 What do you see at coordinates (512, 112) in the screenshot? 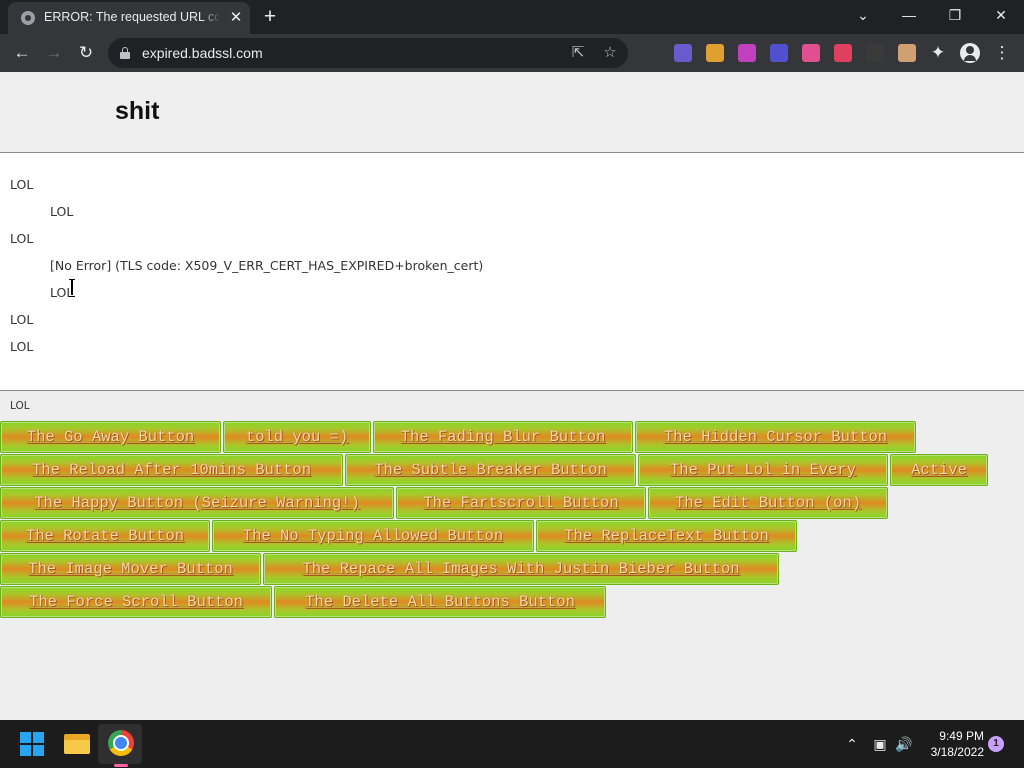
I see `page-header: shit` at bounding box center [512, 112].